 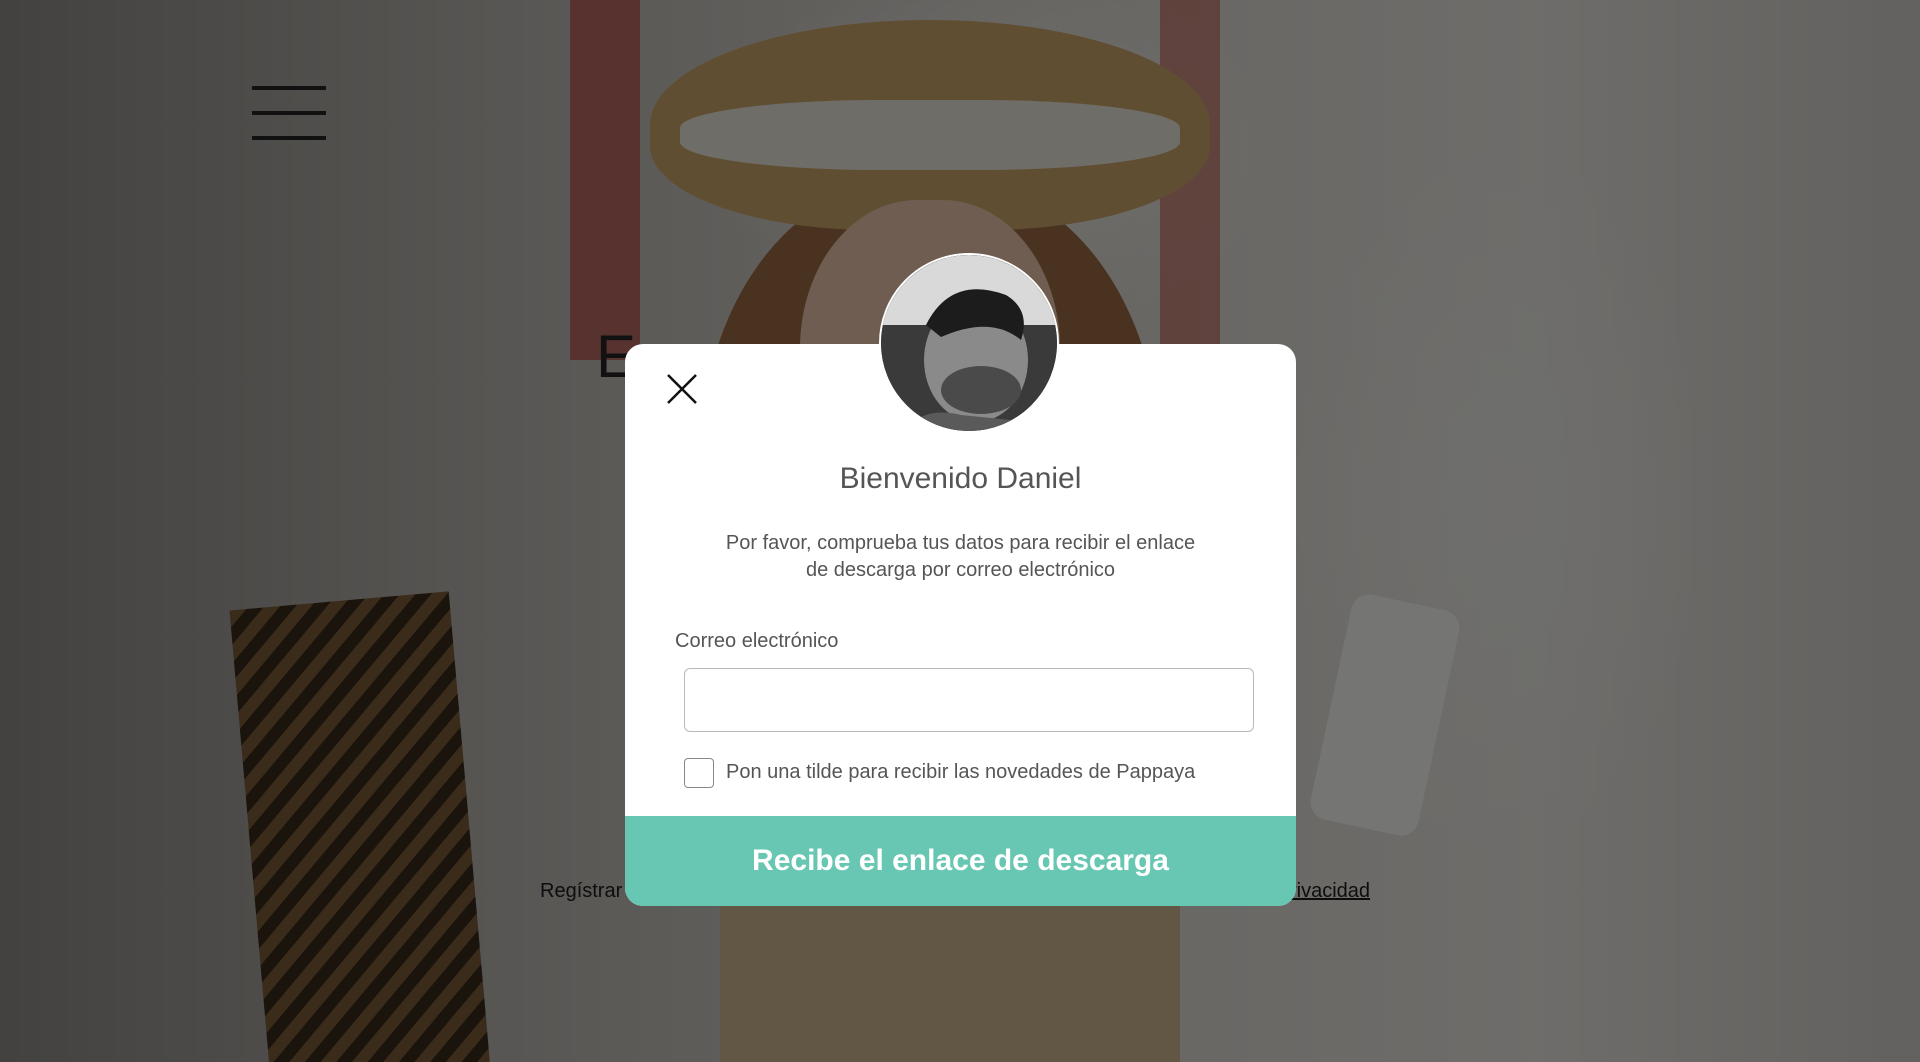 I want to click on newsletter-checkbox, so click(x=699, y=773).